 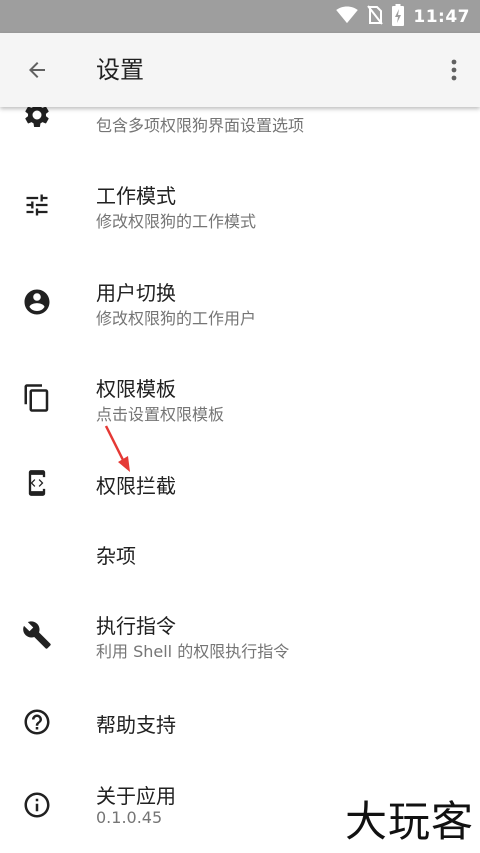 What do you see at coordinates (240, 302) in the screenshot?
I see `list-item-user-switch: 用户切换 修改权限狗的工作用户` at bounding box center [240, 302].